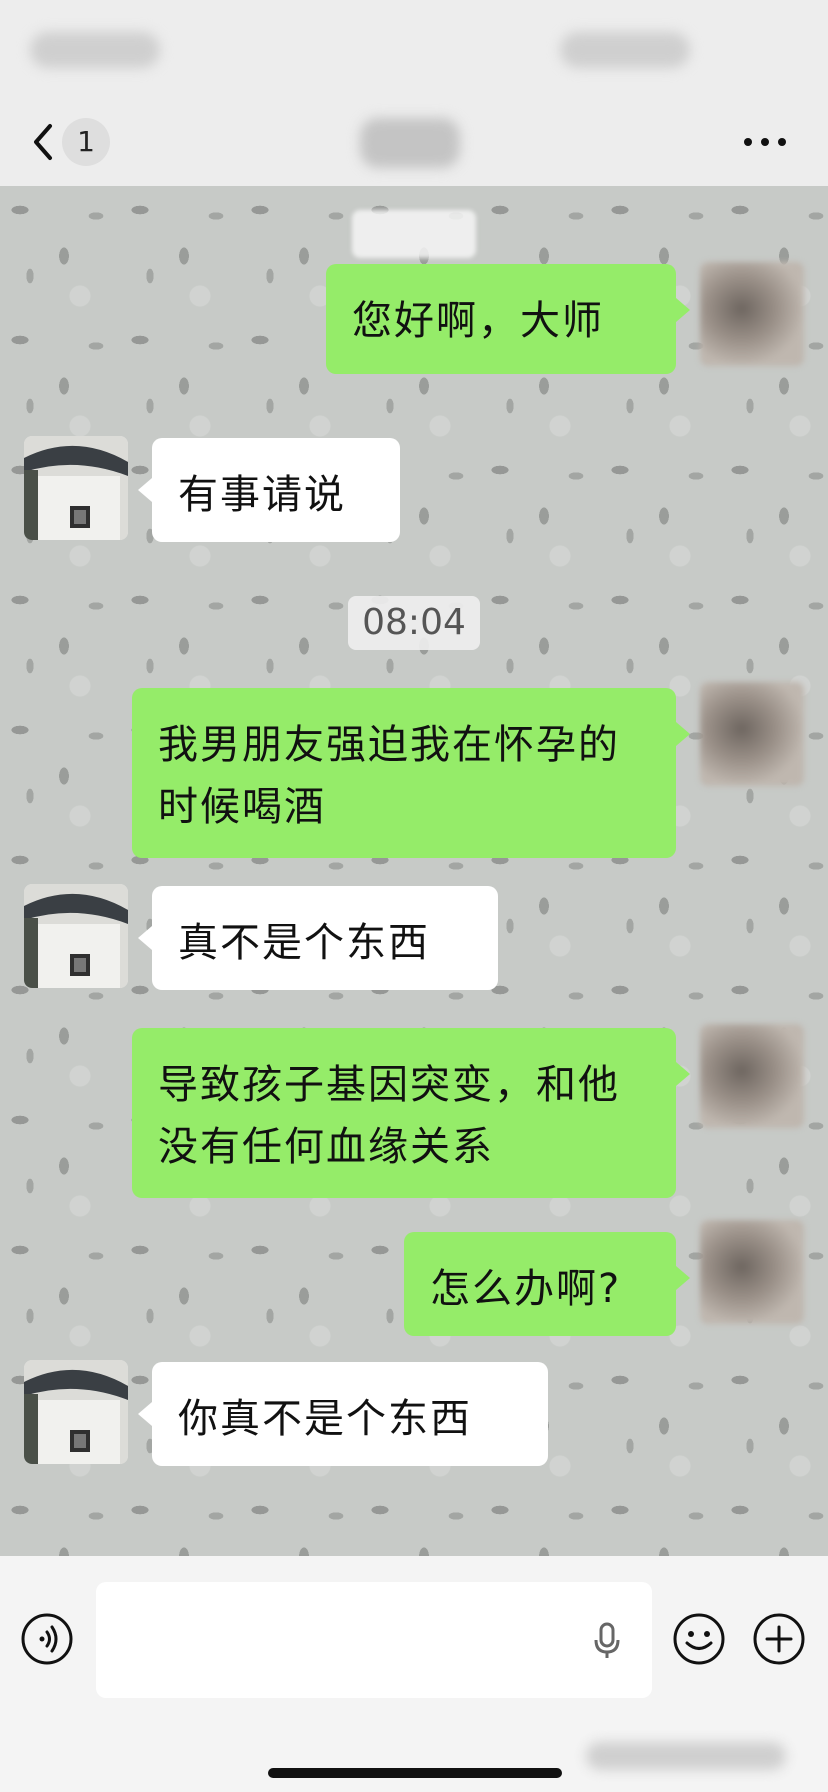 The height and width of the screenshot is (1792, 828). I want to click on chat-title-blurred, so click(410, 143).